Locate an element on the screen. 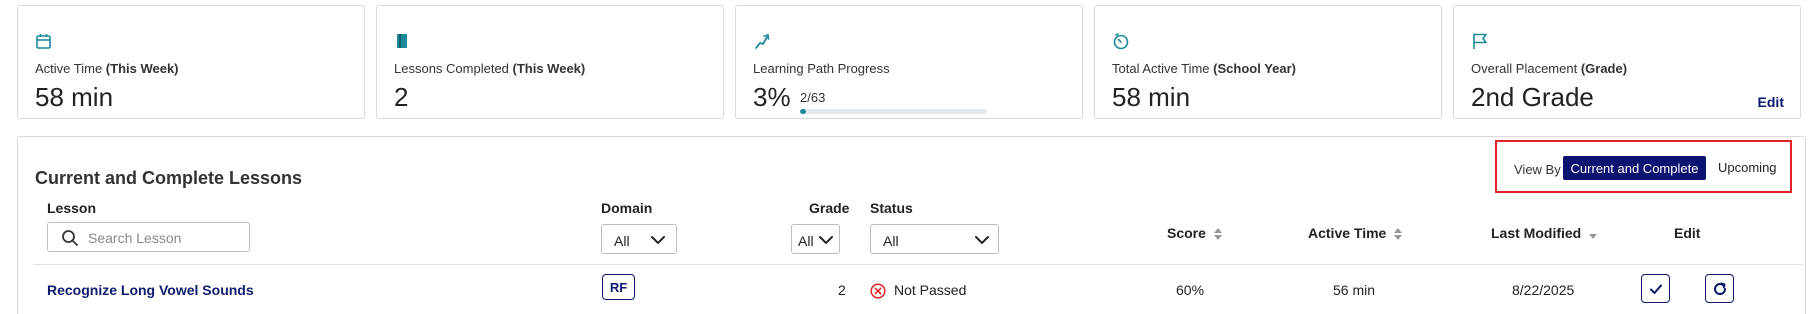 The width and height of the screenshot is (1820, 314). domain-select: All is located at coordinates (639, 239).